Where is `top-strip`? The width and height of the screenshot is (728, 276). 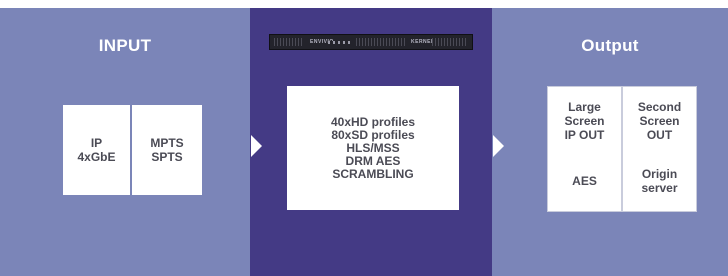 top-strip is located at coordinates (364, 4).